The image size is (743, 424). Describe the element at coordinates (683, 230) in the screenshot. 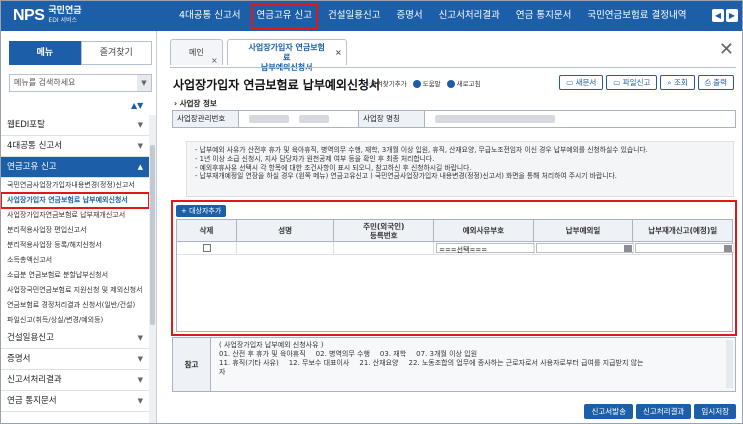

I see `col-resume-date: 납부재개신고(예정)일` at that location.